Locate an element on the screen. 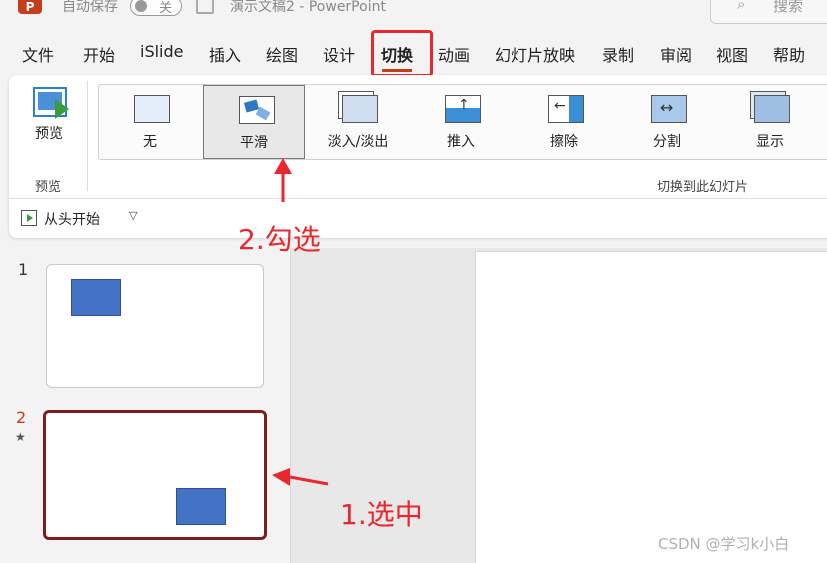 The height and width of the screenshot is (563, 827). slide-number: 1 is located at coordinates (23, 269).